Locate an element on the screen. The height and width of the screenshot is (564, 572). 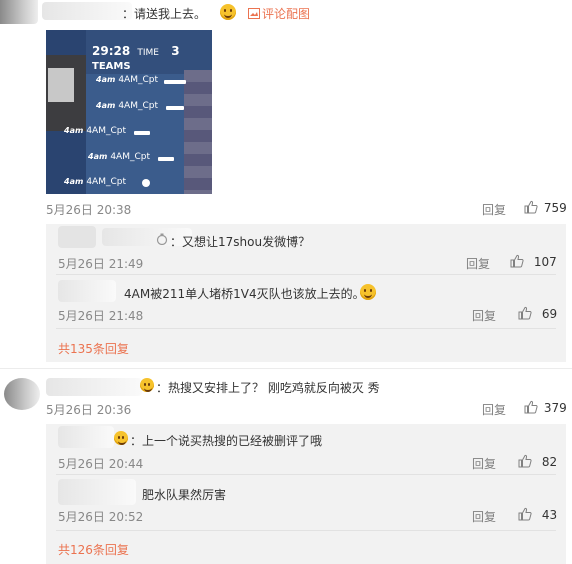
reply-text: ：又想让17shou发微博？ is located at coordinates (240, 242).